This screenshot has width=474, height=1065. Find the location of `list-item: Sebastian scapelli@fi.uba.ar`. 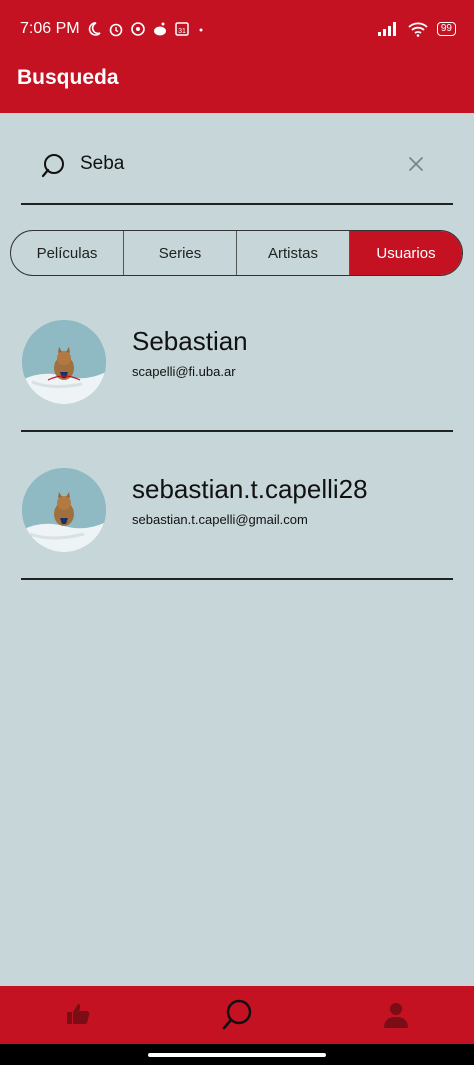

list-item: Sebastian scapelli@fi.uba.ar is located at coordinates (237, 375).